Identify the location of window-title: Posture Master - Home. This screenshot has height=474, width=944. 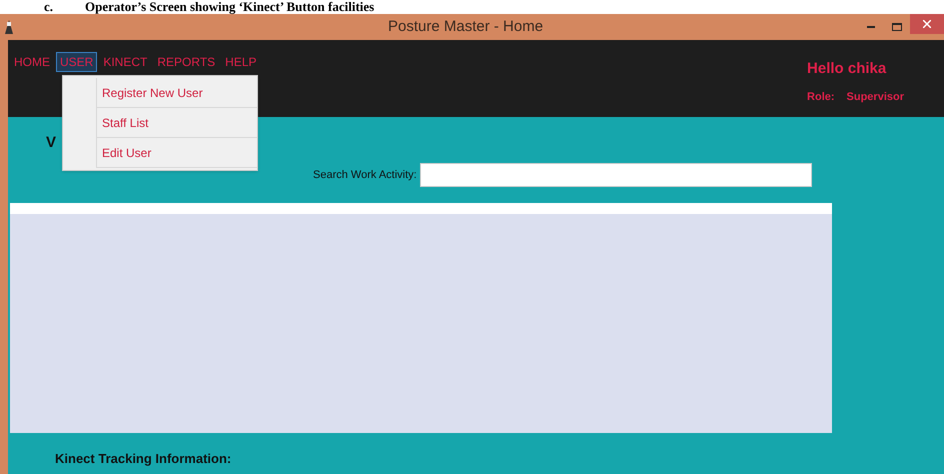
(466, 26).